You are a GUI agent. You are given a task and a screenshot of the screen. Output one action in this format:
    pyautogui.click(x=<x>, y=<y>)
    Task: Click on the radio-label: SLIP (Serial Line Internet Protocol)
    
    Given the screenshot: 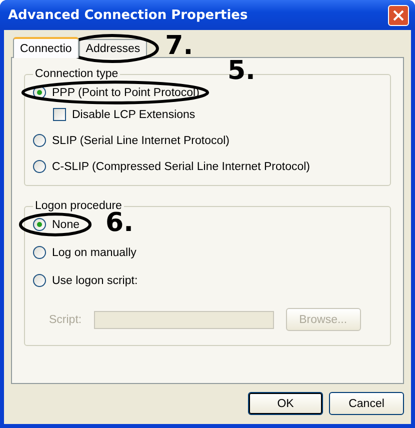 What is the action you would take?
    pyautogui.click(x=141, y=140)
    